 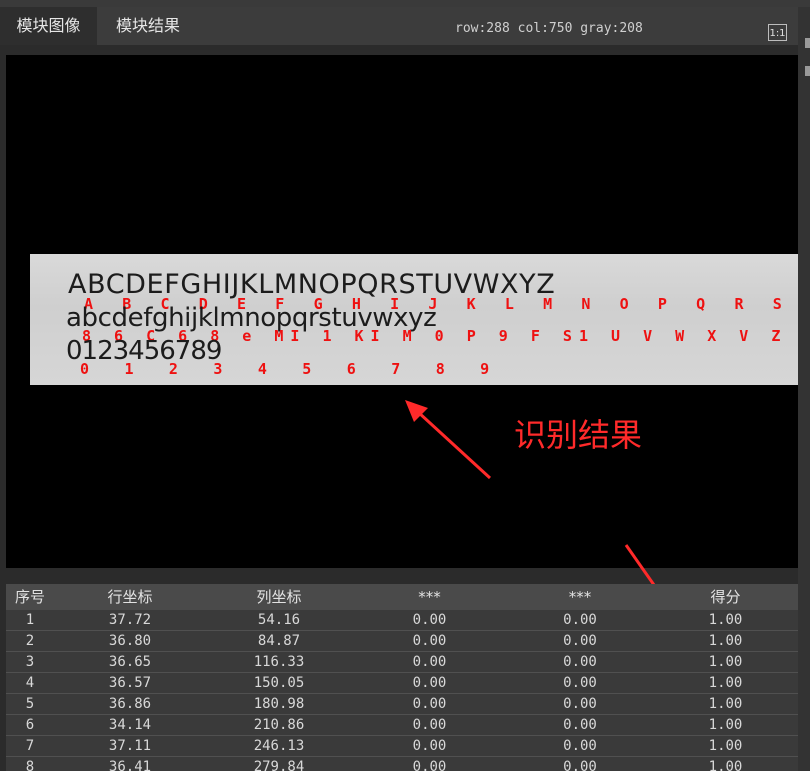 I want to click on table-row: 3 36.65 116.33 0.00 0.00 1.00, so click(x=402, y=662).